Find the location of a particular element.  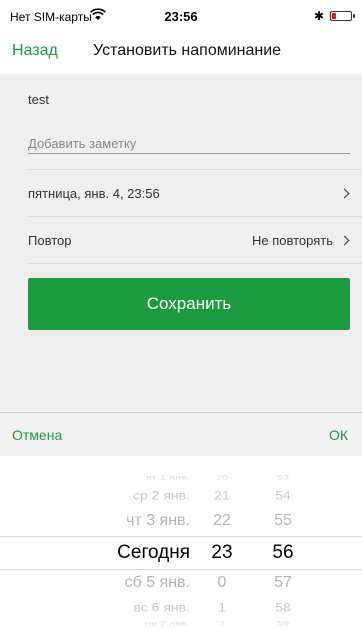

back-button: Назад is located at coordinates (35, 51).